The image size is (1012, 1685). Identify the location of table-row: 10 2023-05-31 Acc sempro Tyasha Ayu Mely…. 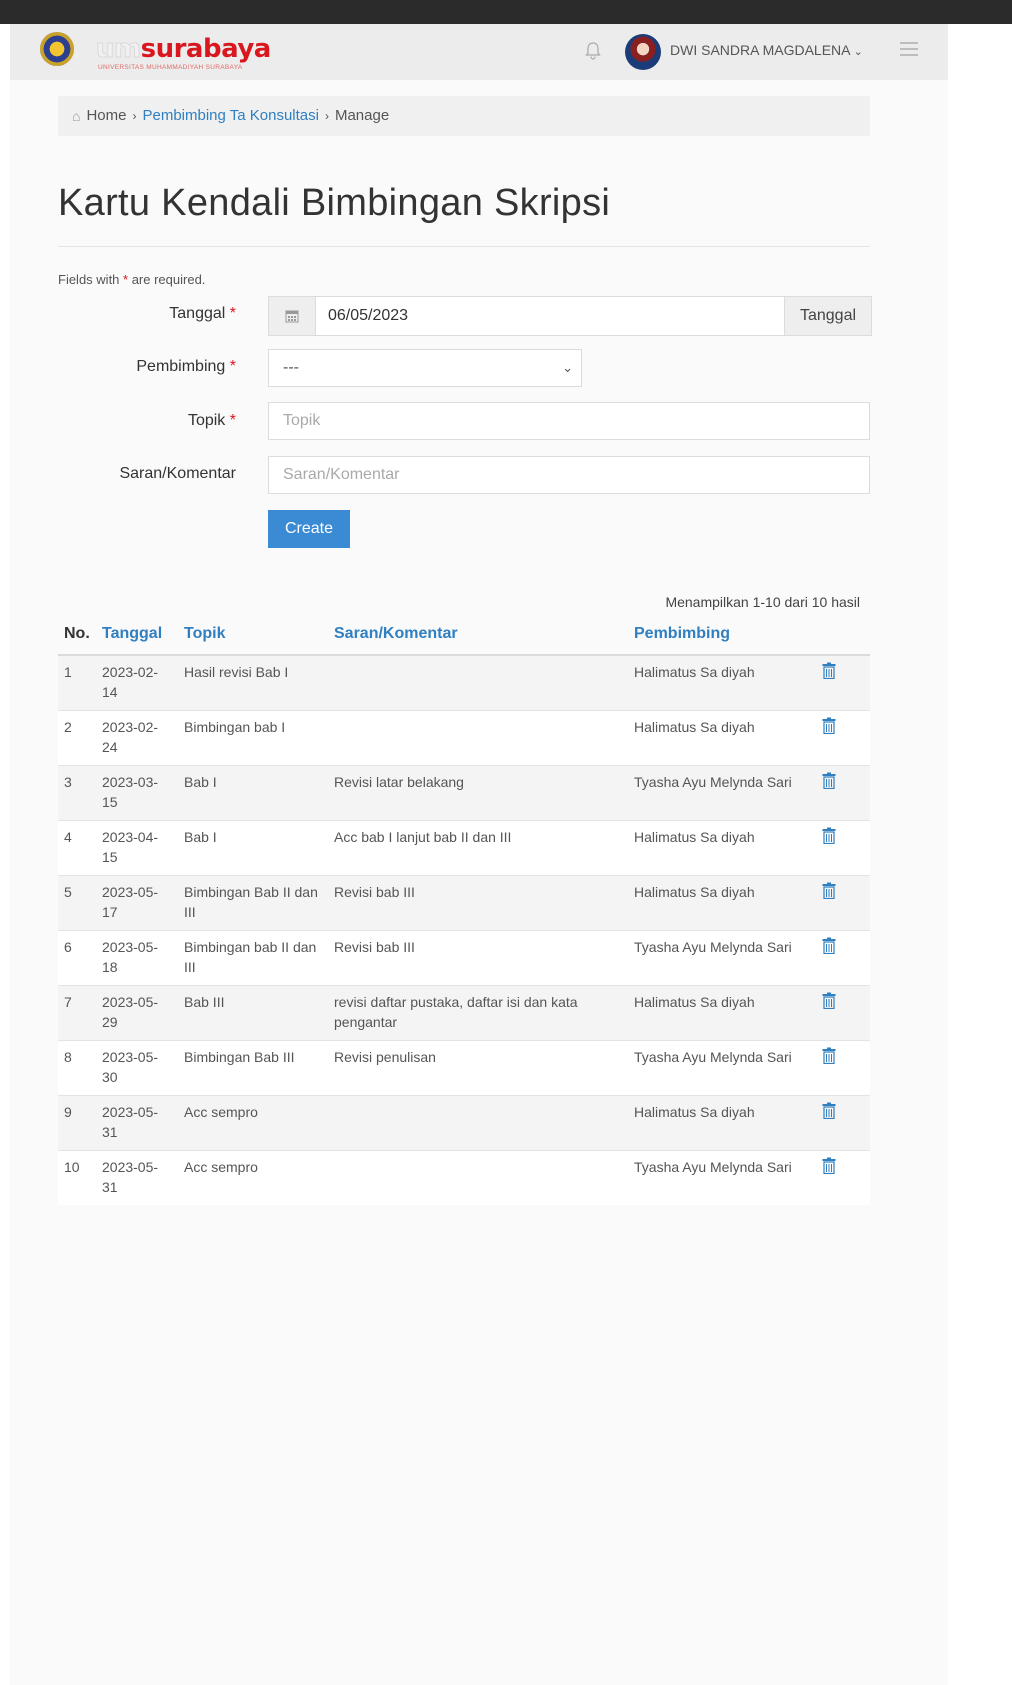
(464, 1177).